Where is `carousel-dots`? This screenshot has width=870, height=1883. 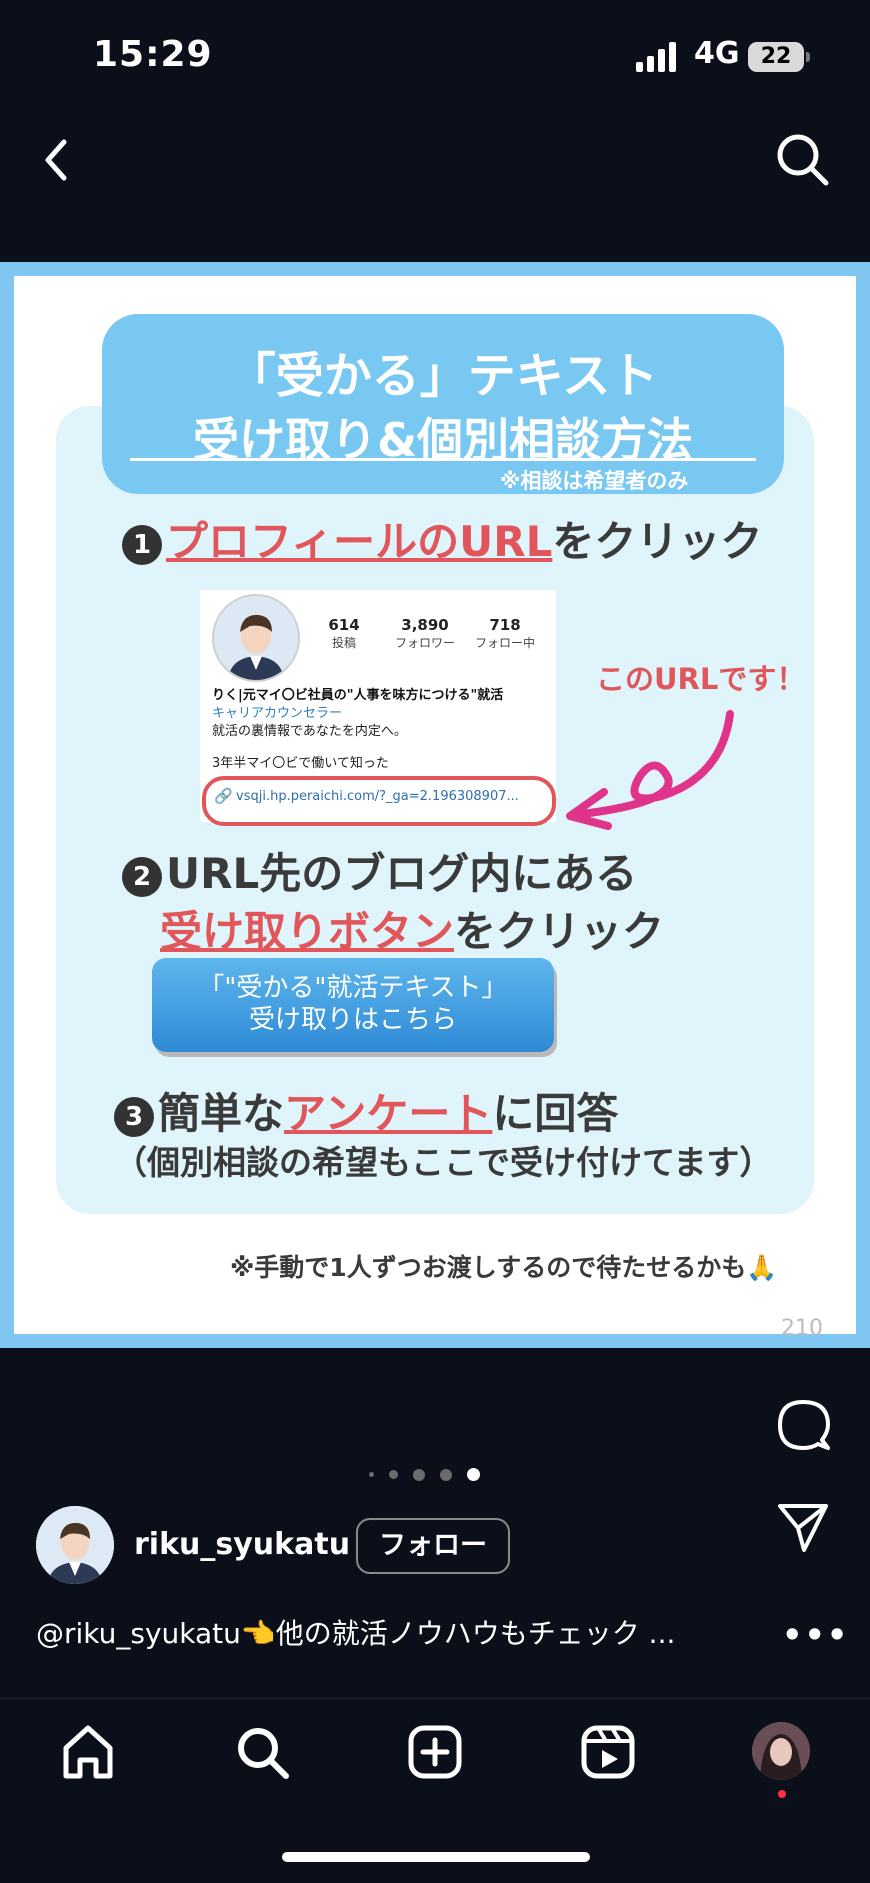
carousel-dots is located at coordinates (424, 1473).